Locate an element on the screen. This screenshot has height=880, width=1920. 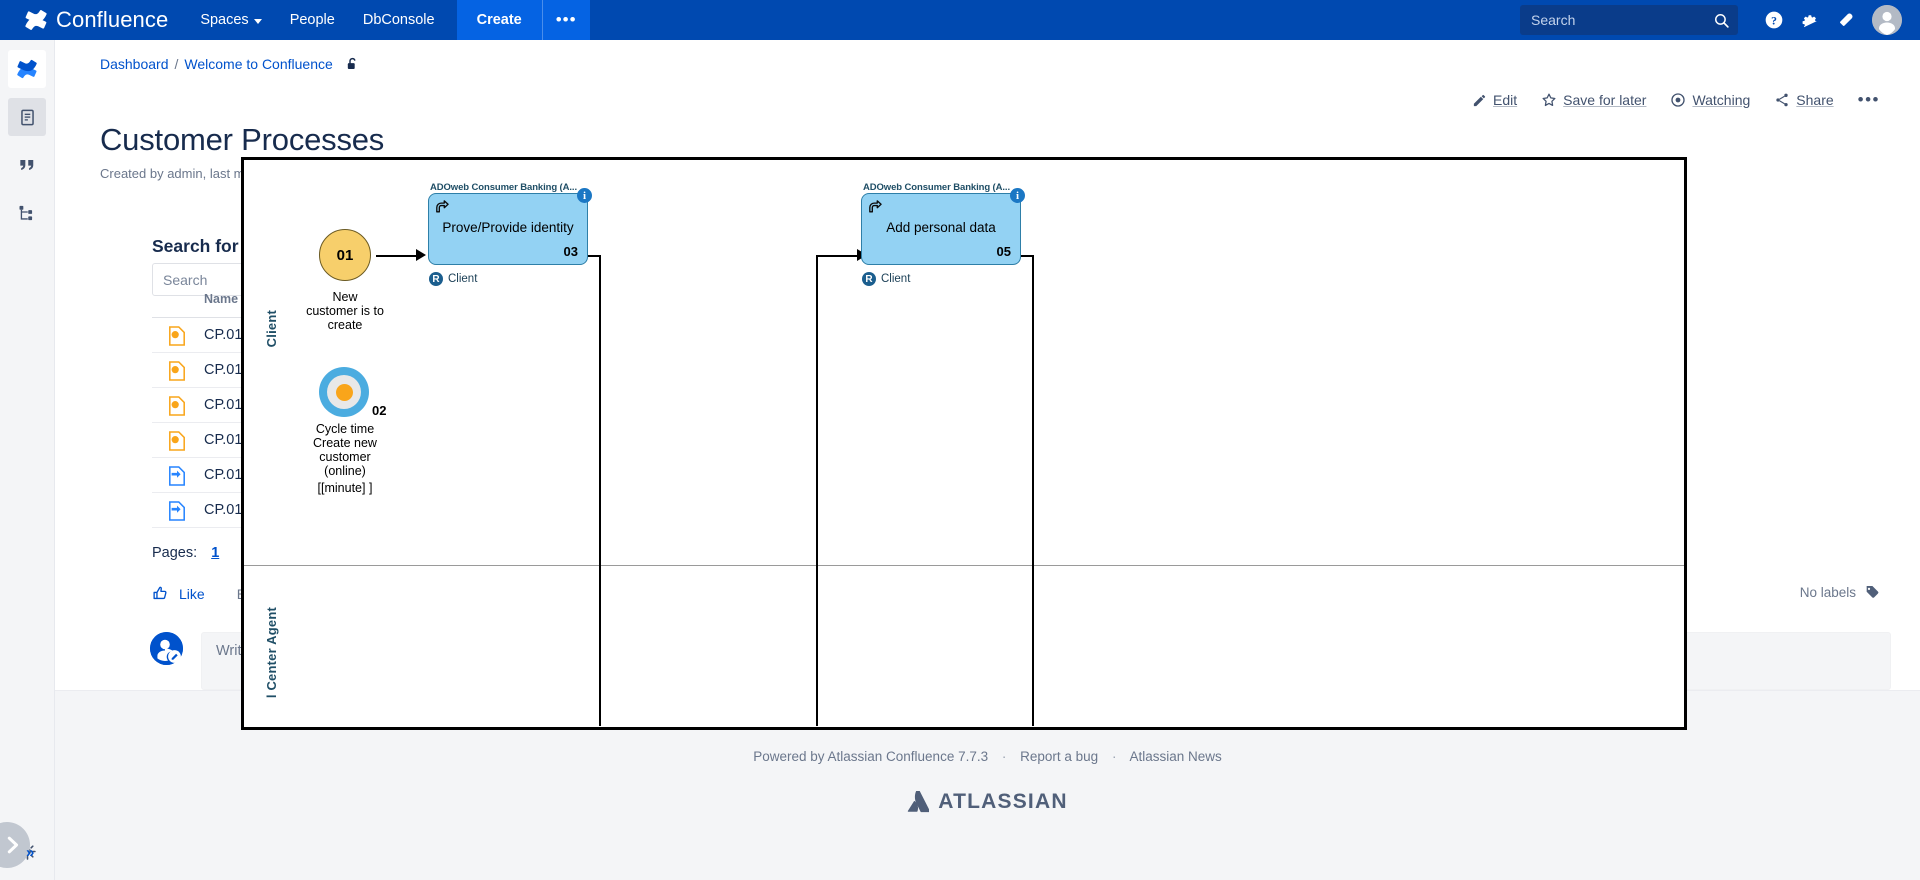
like-label: Like is located at coordinates (192, 594).